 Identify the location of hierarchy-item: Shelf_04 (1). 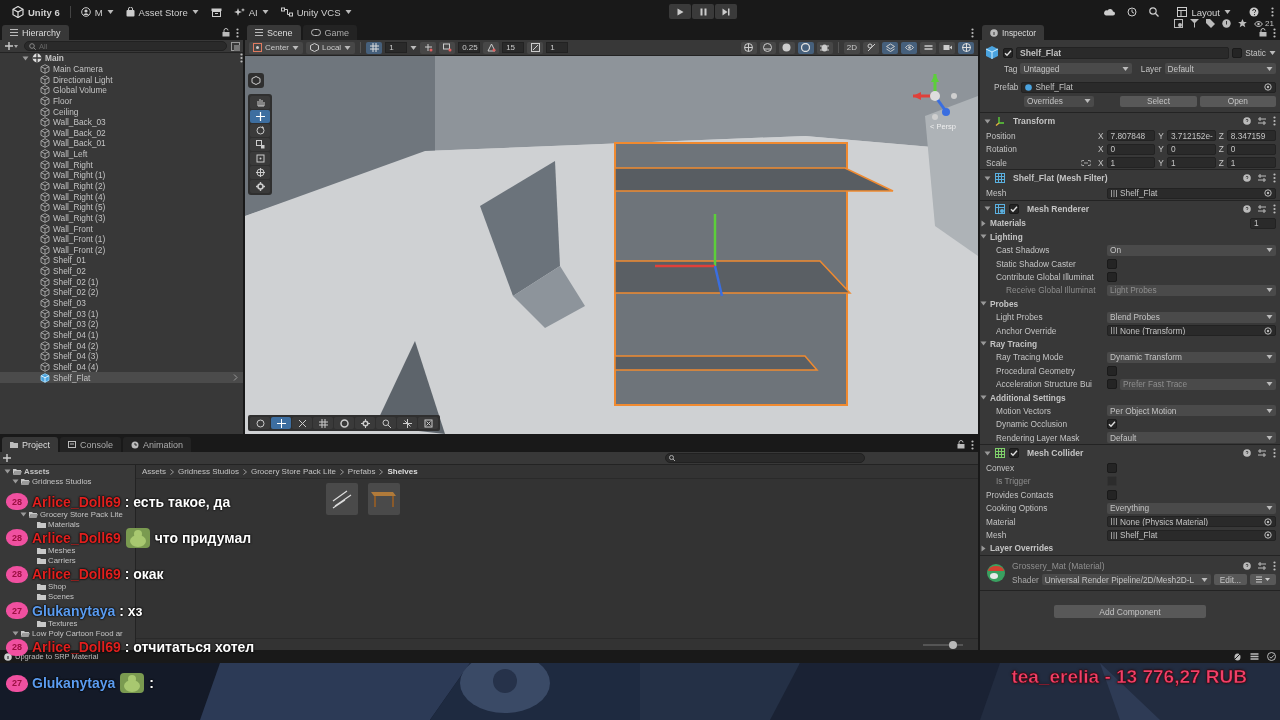
(121, 335).